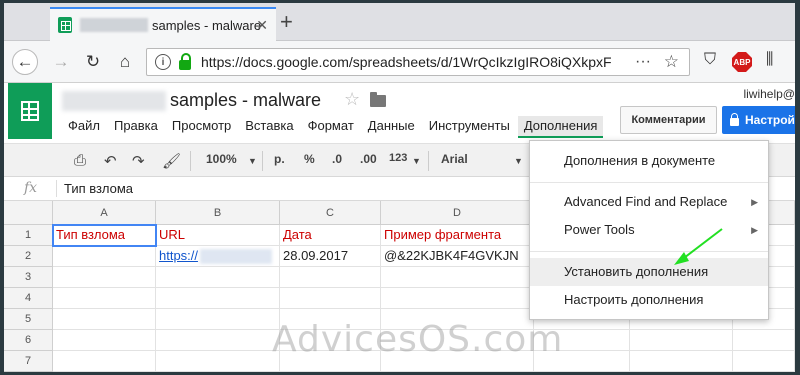  I want to click on row-header-6: 6, so click(28, 340).